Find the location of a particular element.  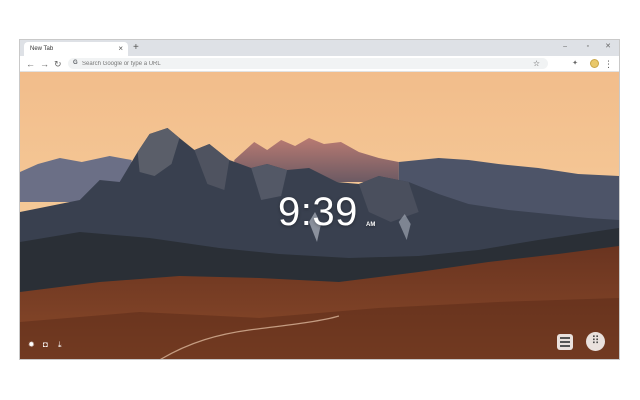

browser-toolbar: ← → ↻ G ☆ ✦ ⋮ is located at coordinates (319, 64).